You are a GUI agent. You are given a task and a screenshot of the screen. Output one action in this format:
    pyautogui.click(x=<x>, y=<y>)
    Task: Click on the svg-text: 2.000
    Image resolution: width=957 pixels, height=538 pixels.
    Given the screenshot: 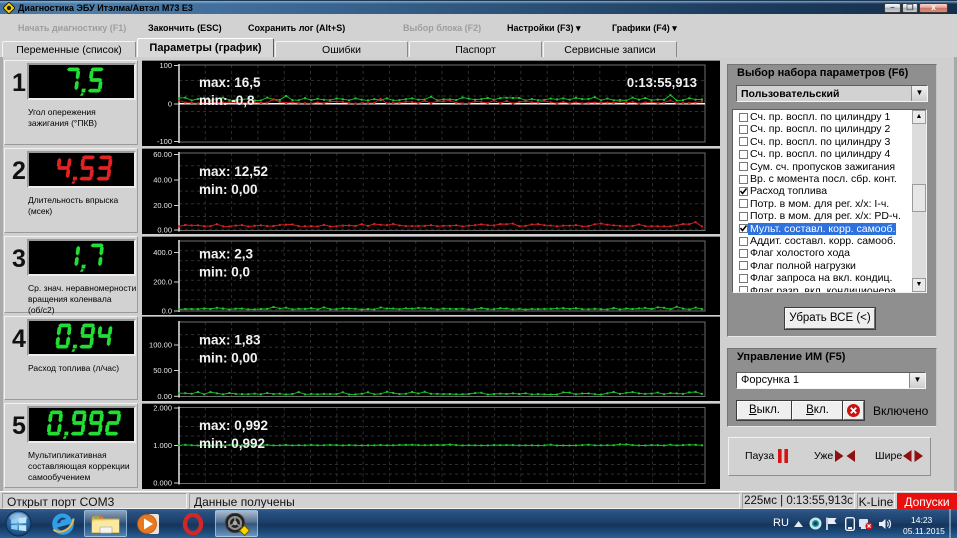 What is the action you would take?
    pyautogui.click(x=162, y=408)
    